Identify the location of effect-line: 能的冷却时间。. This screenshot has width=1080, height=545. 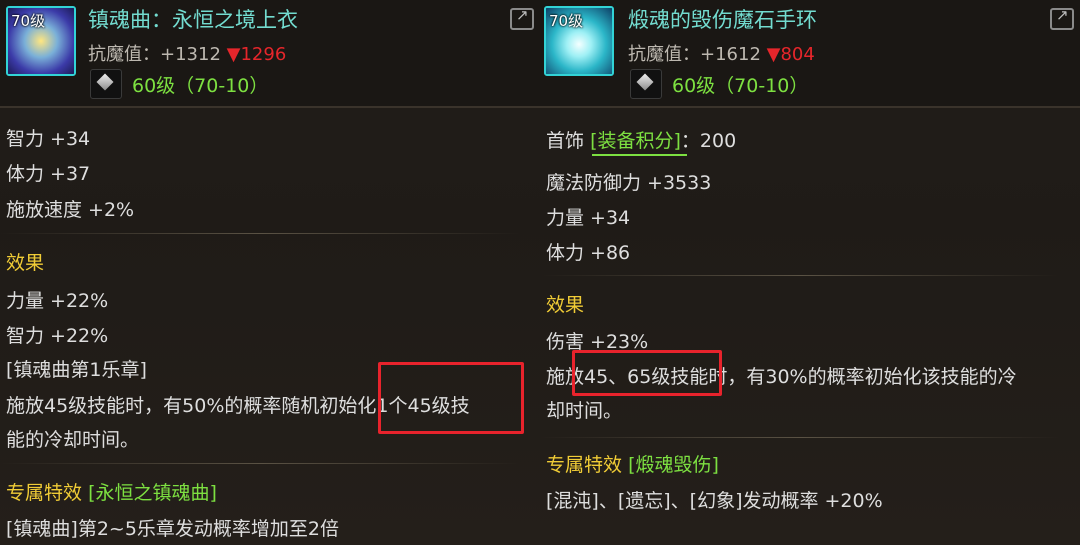
(73, 440).